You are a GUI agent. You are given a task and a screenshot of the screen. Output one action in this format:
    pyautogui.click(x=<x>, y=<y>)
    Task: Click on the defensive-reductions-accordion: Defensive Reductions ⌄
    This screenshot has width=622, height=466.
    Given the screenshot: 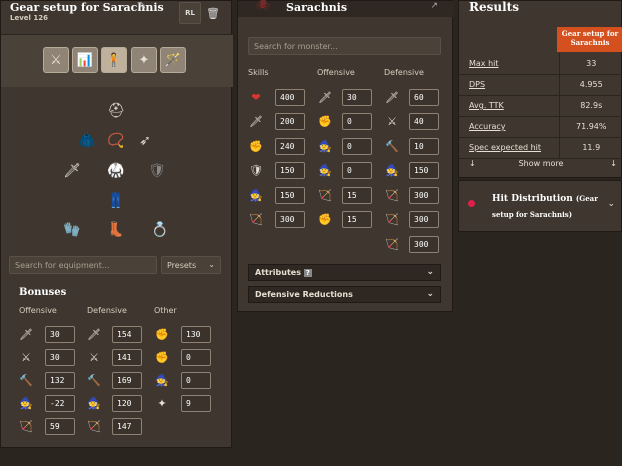 What is the action you would take?
    pyautogui.click(x=344, y=294)
    